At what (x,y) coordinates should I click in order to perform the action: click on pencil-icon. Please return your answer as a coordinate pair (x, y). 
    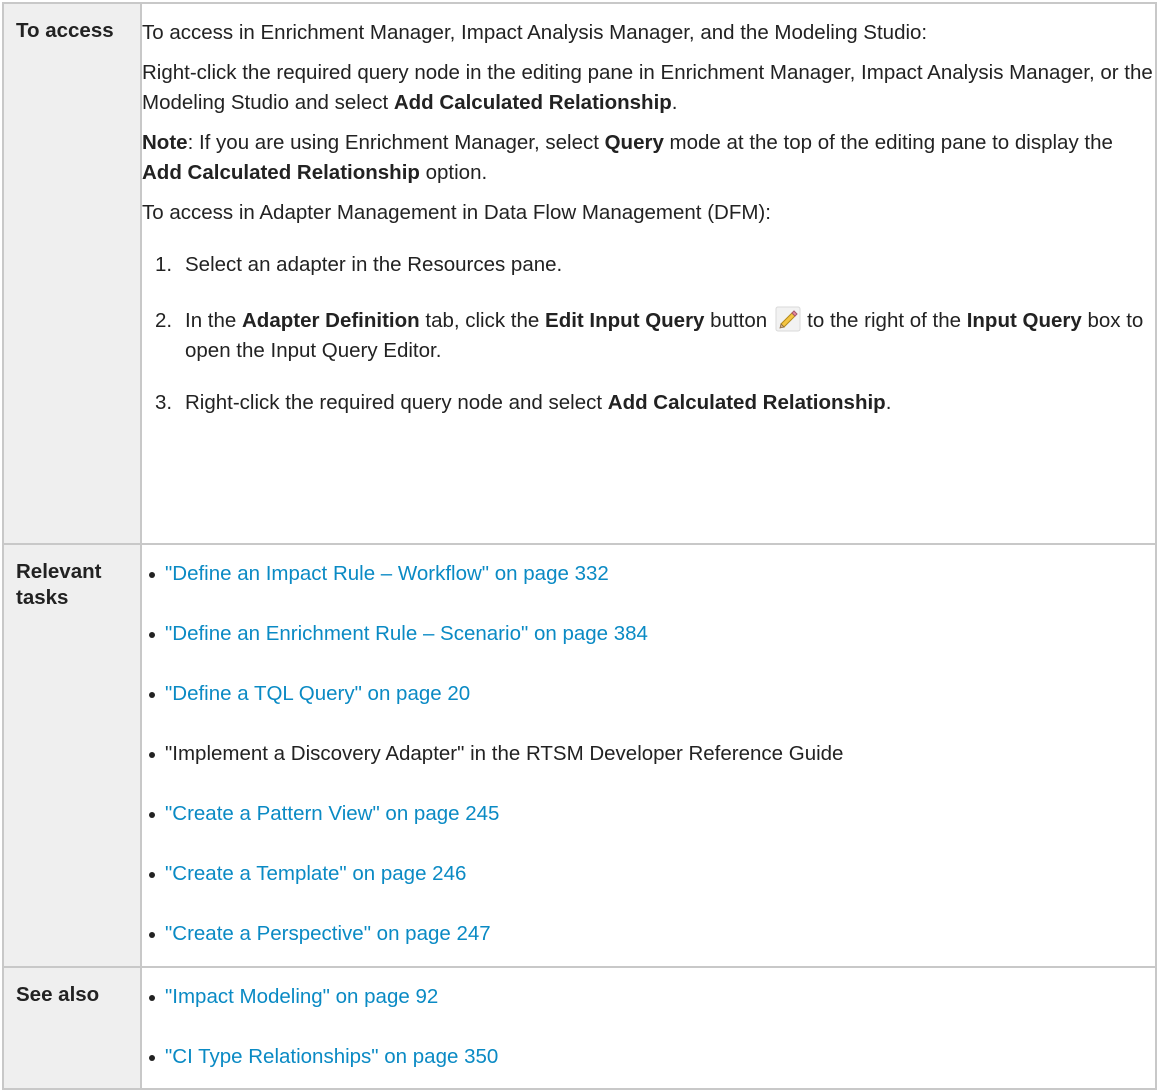
    Looking at the image, I should click on (788, 319).